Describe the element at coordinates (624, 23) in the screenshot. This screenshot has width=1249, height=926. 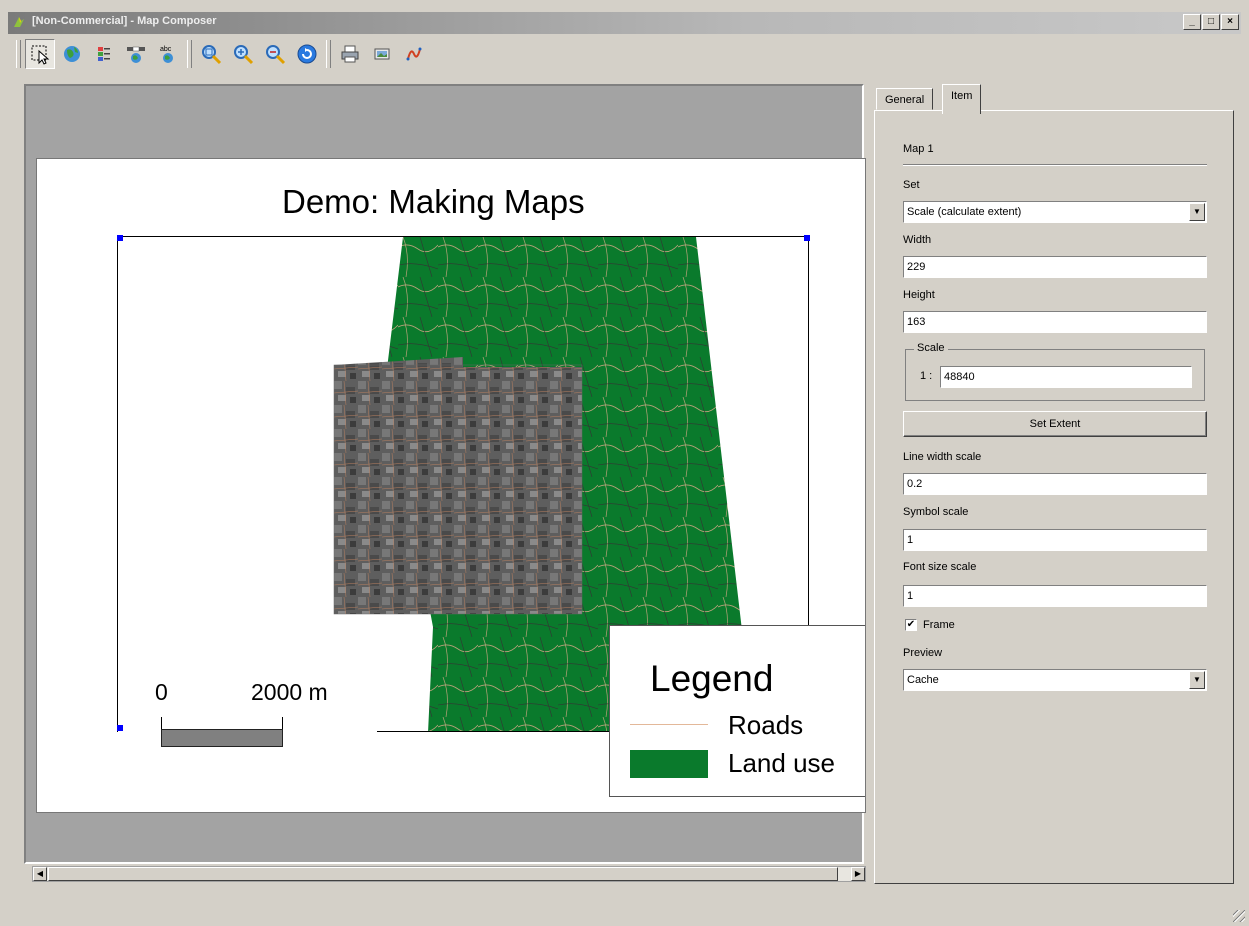
I see `title-bar: [Non-Commercial] - Map Composer _ □ ×` at that location.